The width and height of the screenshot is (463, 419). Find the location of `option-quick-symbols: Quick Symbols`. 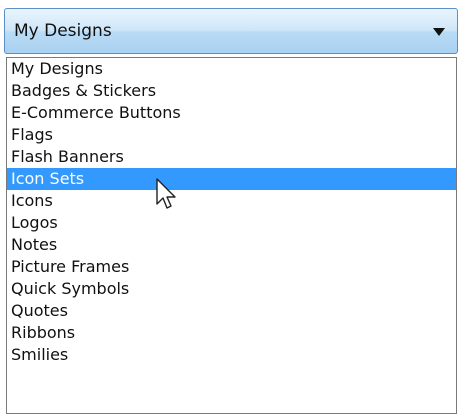

option-quick-symbols: Quick Symbols is located at coordinates (231, 289).